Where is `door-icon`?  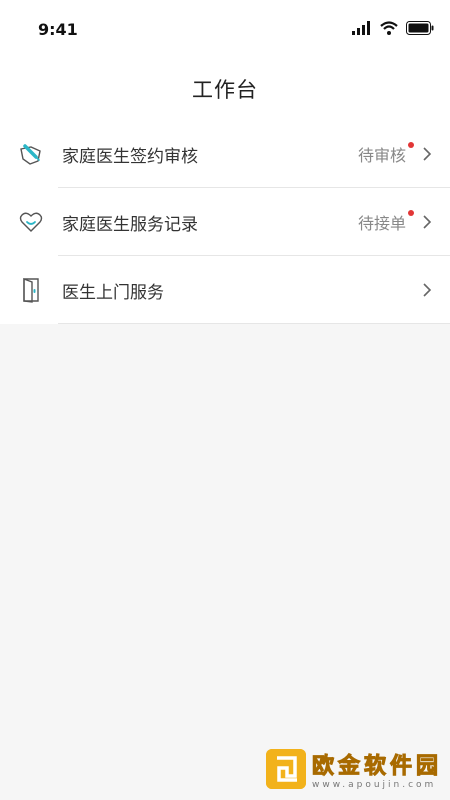
door-icon is located at coordinates (31, 290).